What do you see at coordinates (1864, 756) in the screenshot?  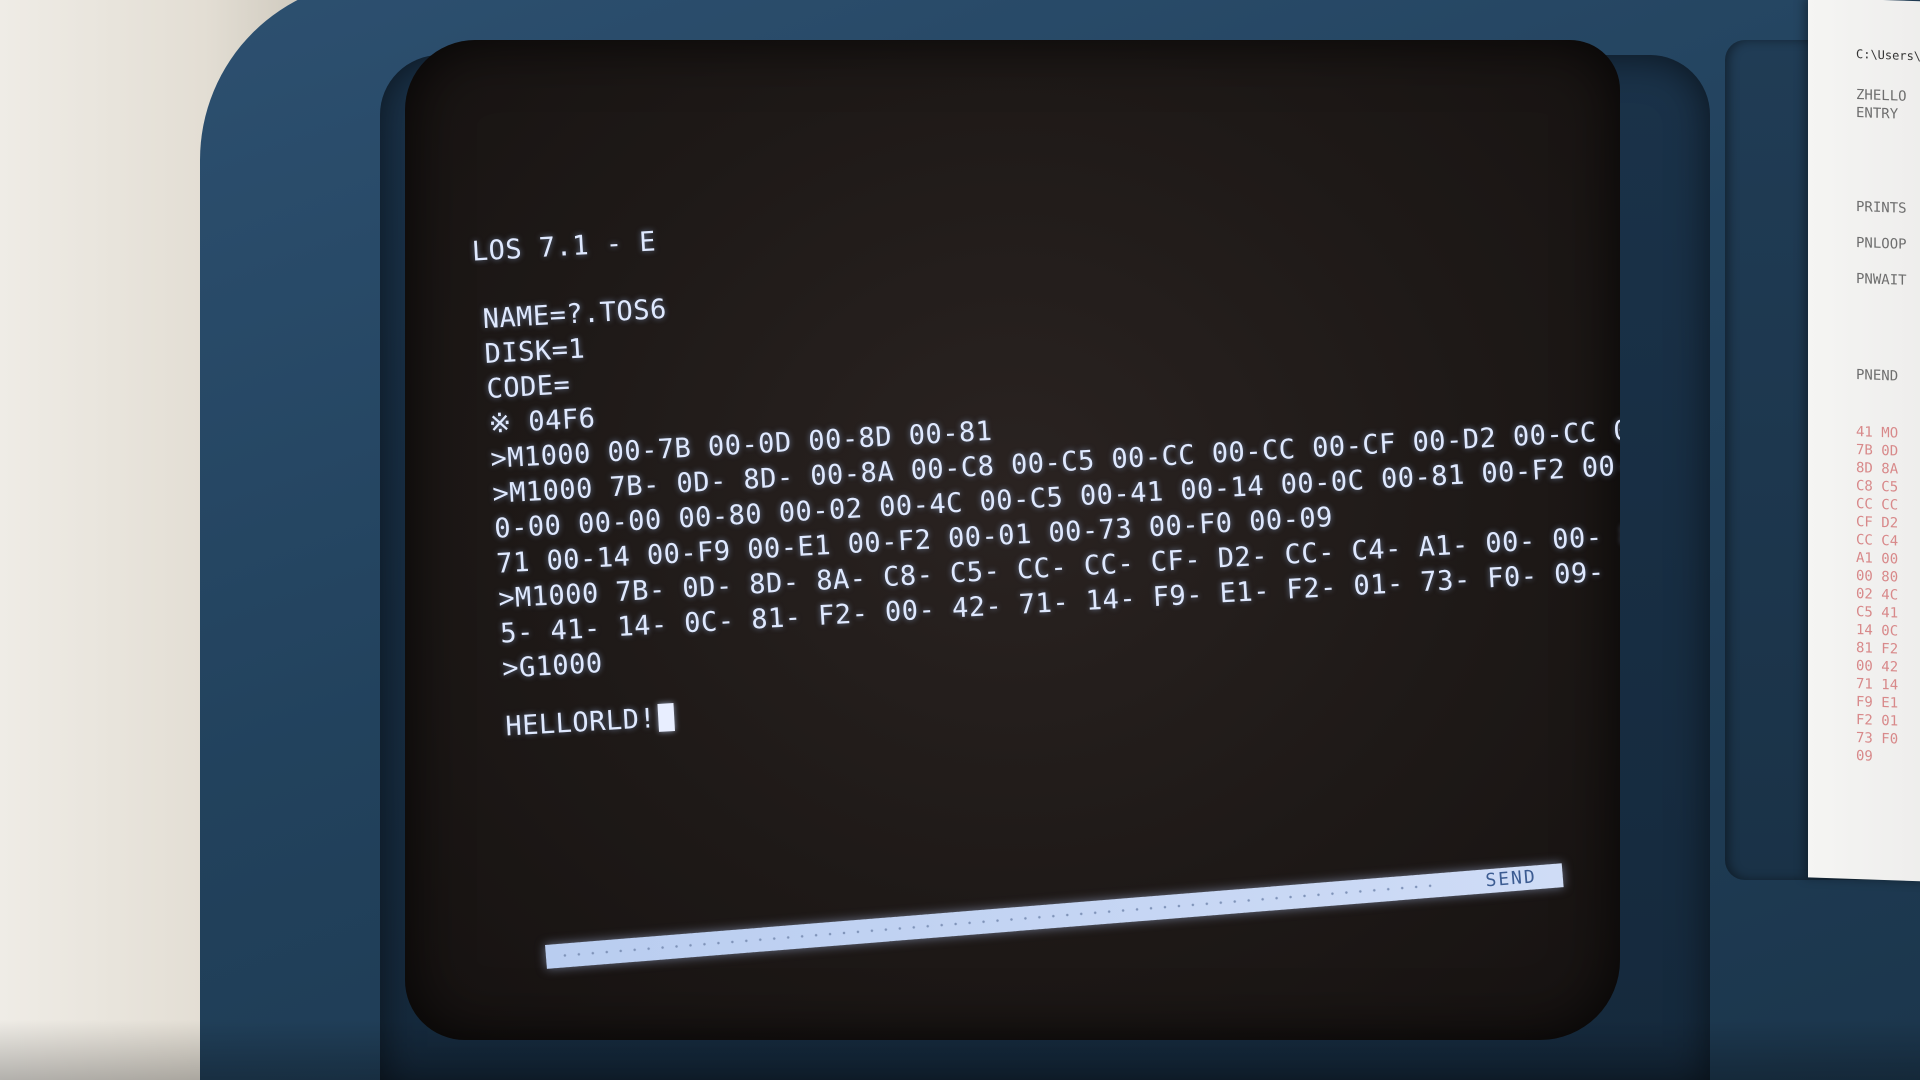 I see `paper-line: 09` at bounding box center [1864, 756].